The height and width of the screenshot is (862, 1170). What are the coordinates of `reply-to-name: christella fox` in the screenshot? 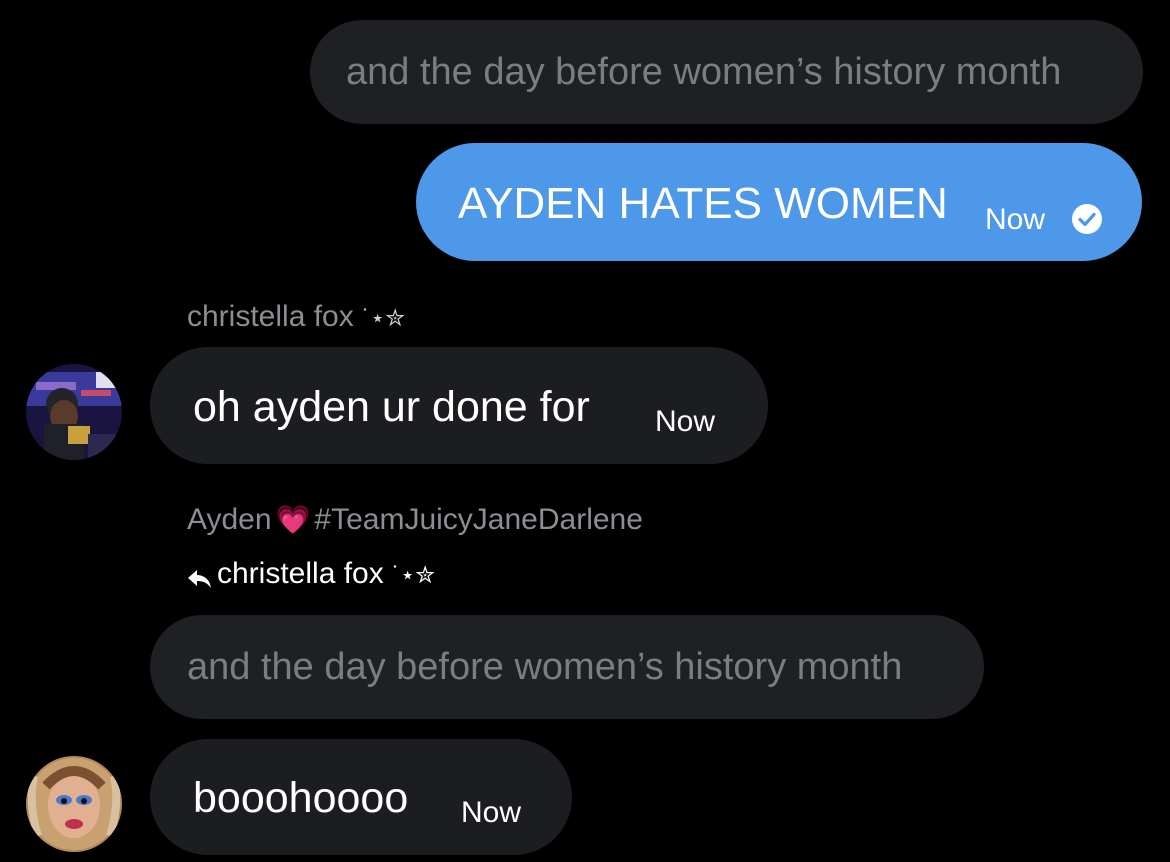 It's located at (300, 573).